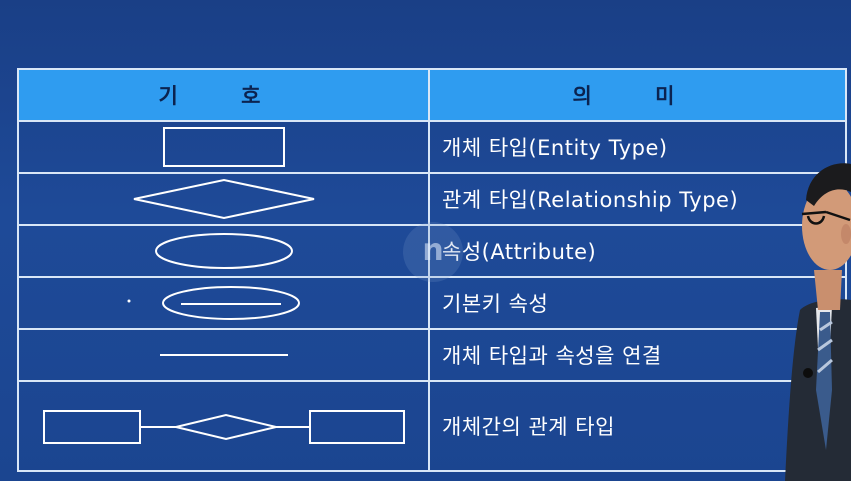  Describe the element at coordinates (432, 199) in the screenshot. I see `table-row: 관계 타입(Relationship Type)` at that location.